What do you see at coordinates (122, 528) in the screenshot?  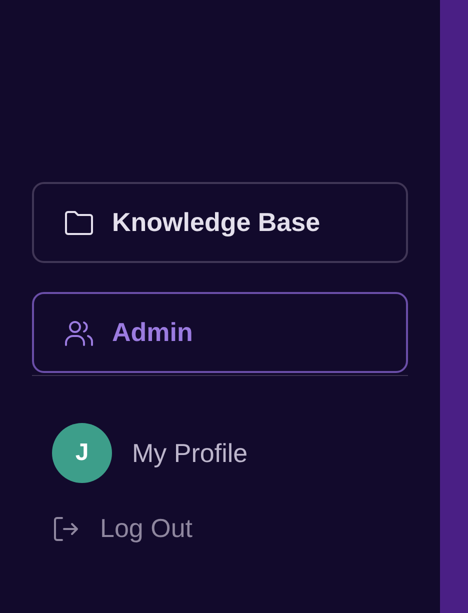 I see `logout-button: Log Out` at bounding box center [122, 528].